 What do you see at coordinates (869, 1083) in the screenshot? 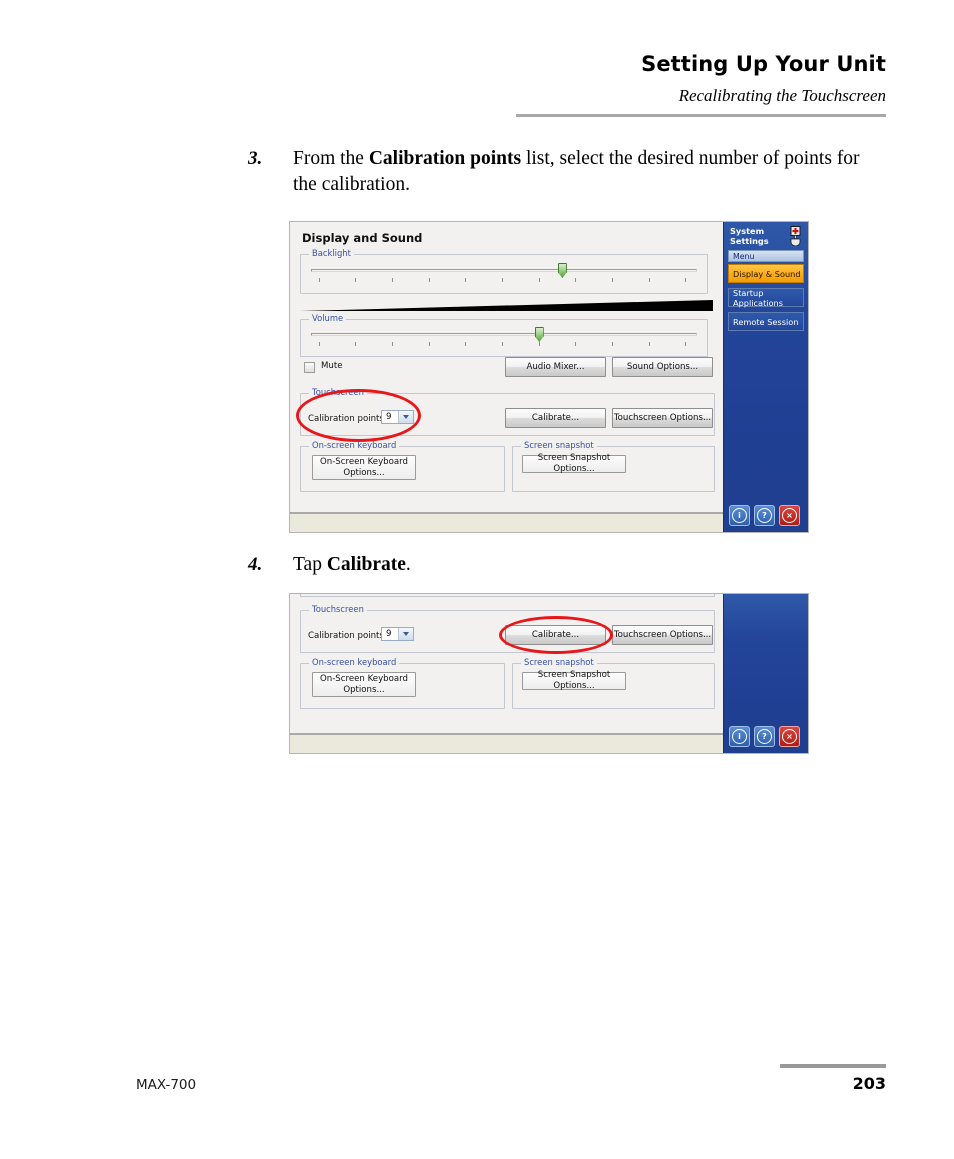
I see `page-number: 203` at bounding box center [869, 1083].